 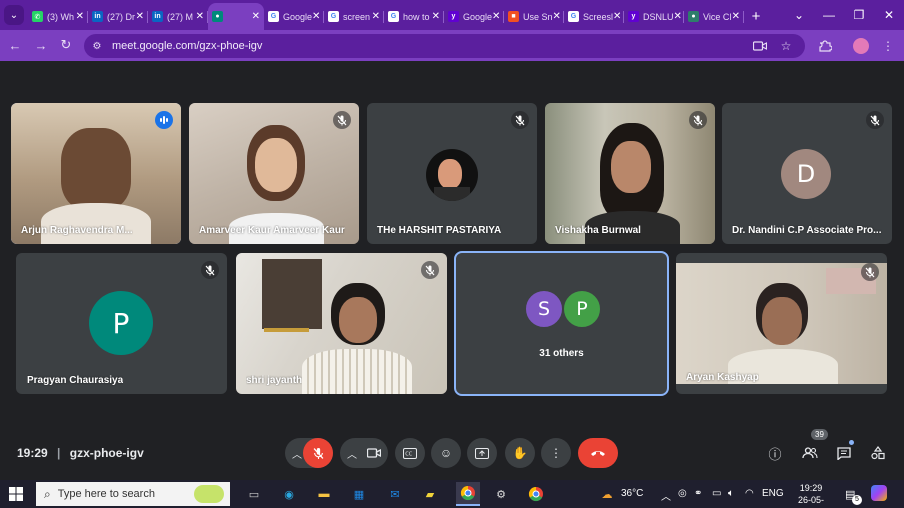 I want to click on tab-label: DSNLU, so click(x=658, y=16).